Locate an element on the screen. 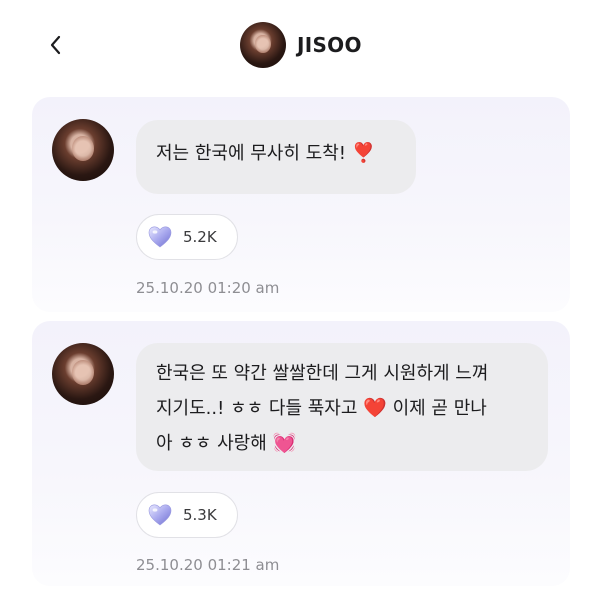 Image resolution: width=600 pixels, height=600 pixels. reaction-button: 5.2K is located at coordinates (187, 237).